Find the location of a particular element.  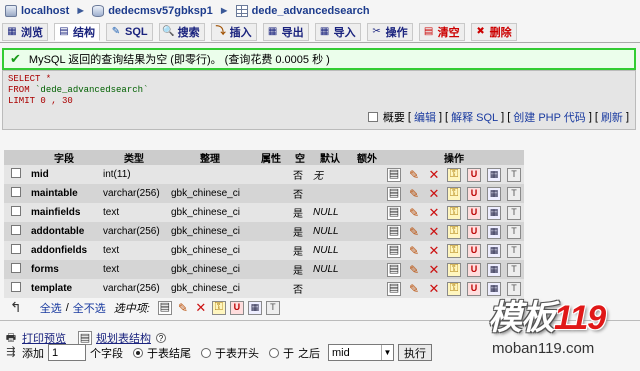

unique-selected-icon: U is located at coordinates (236, 307).